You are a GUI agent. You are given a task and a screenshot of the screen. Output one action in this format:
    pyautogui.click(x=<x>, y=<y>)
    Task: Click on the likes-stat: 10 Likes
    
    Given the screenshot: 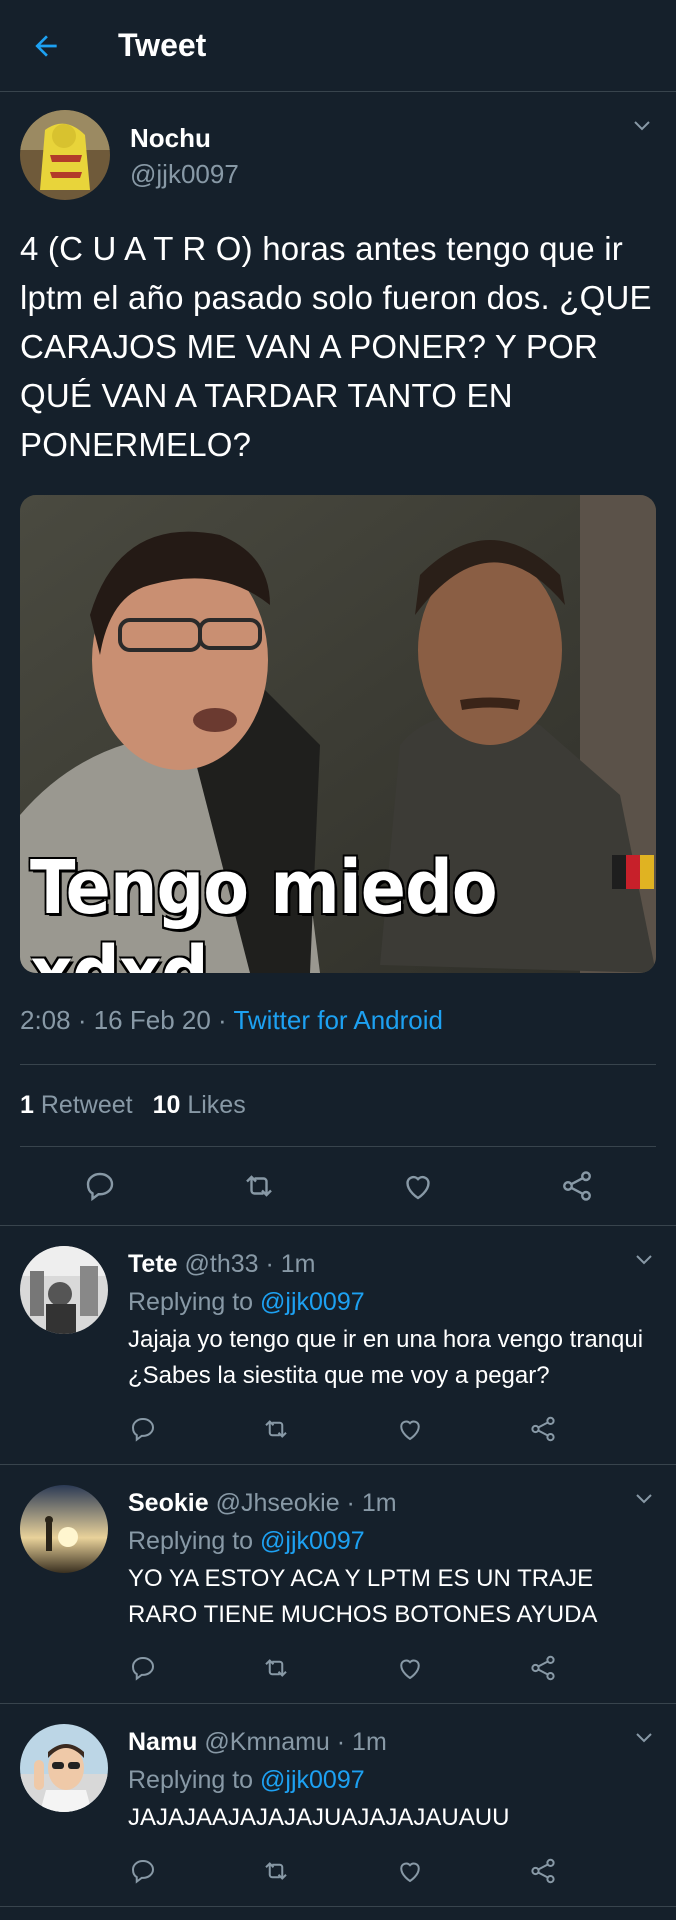 What is the action you would take?
    pyautogui.click(x=199, y=1105)
    